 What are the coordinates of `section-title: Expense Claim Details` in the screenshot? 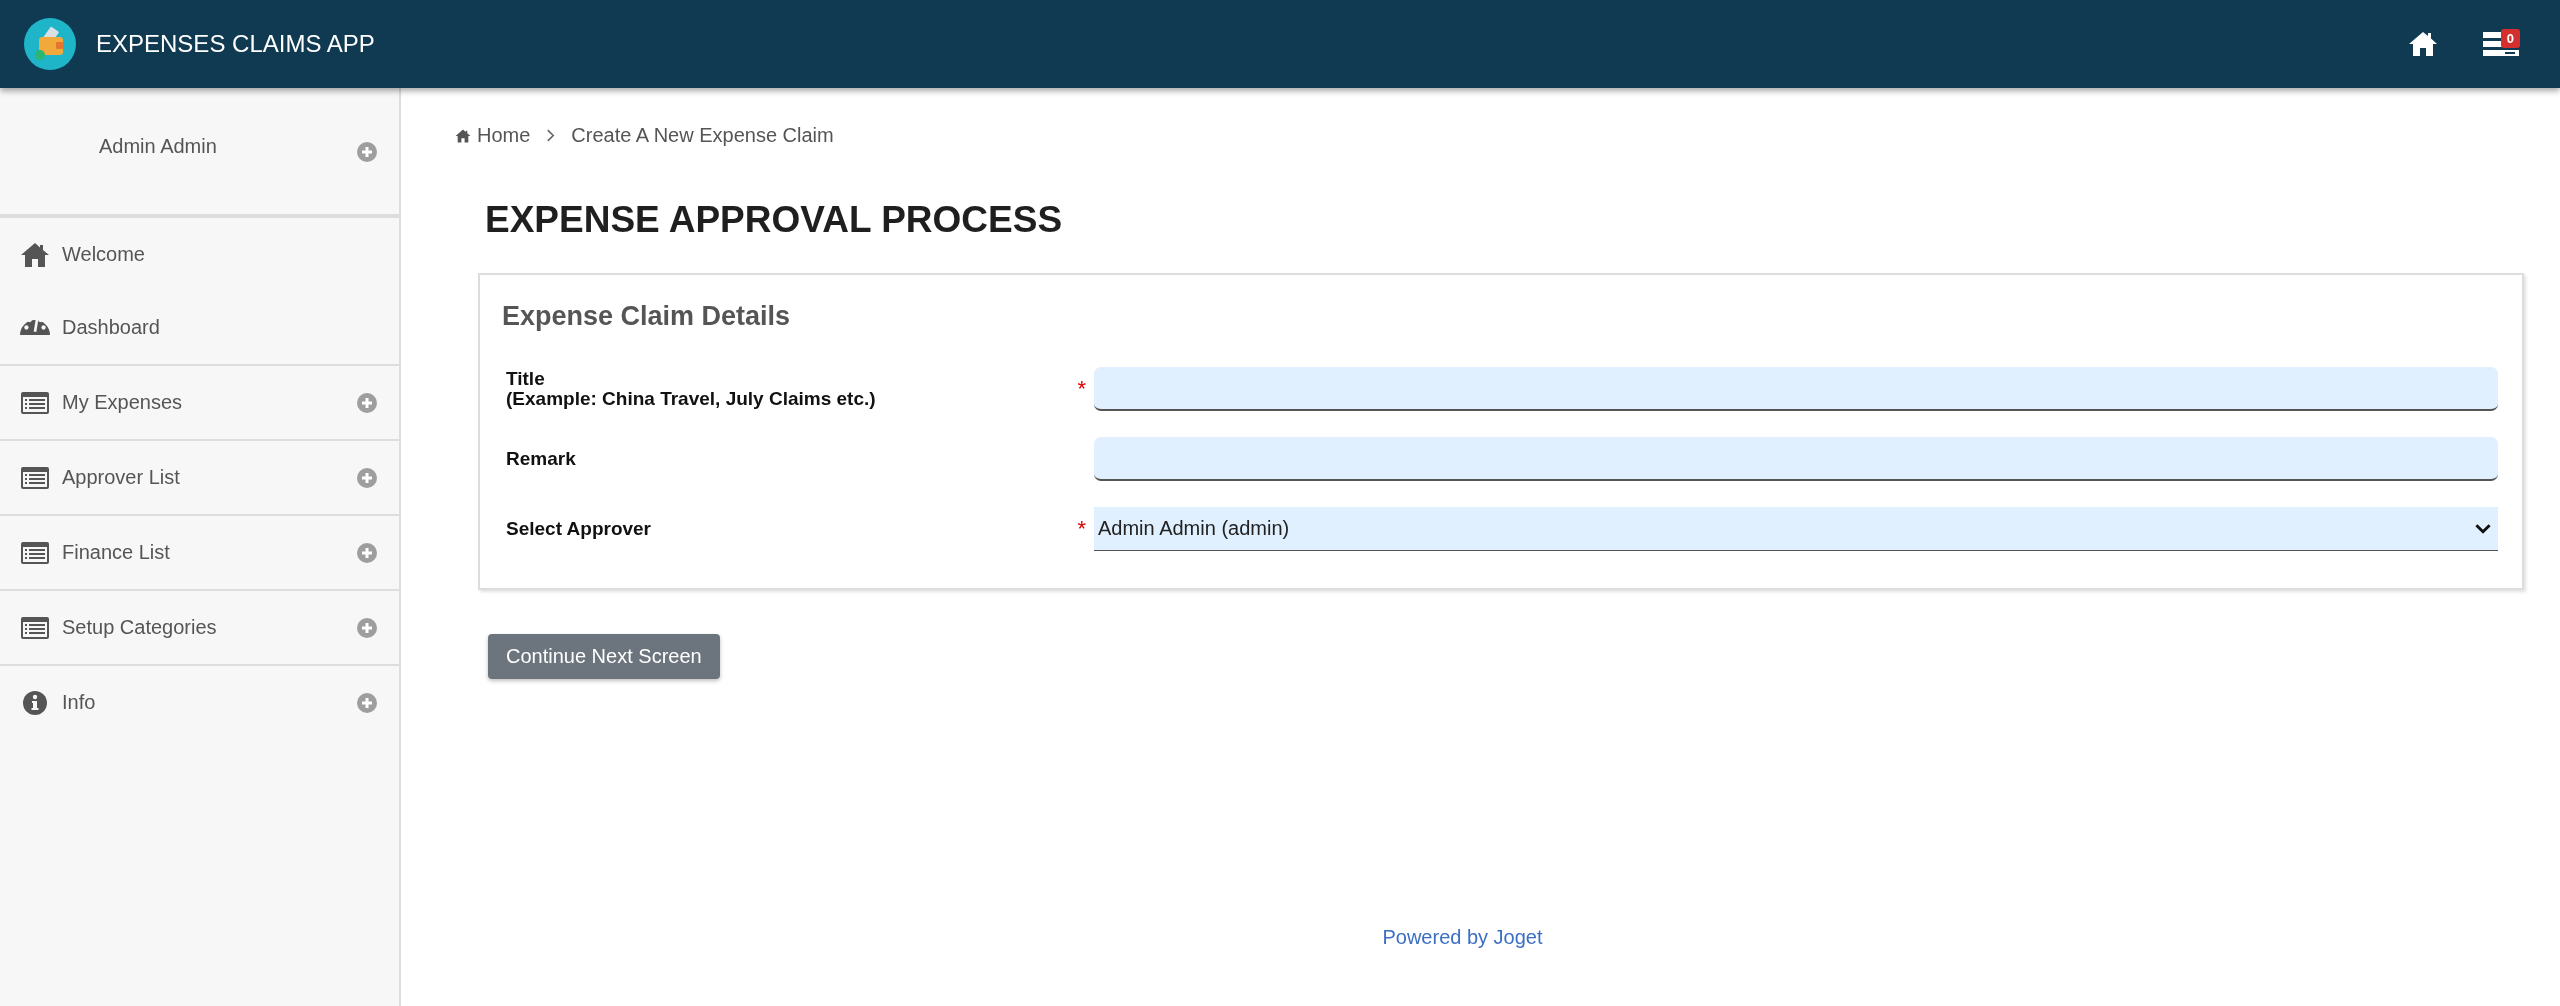 It's located at (647, 316).